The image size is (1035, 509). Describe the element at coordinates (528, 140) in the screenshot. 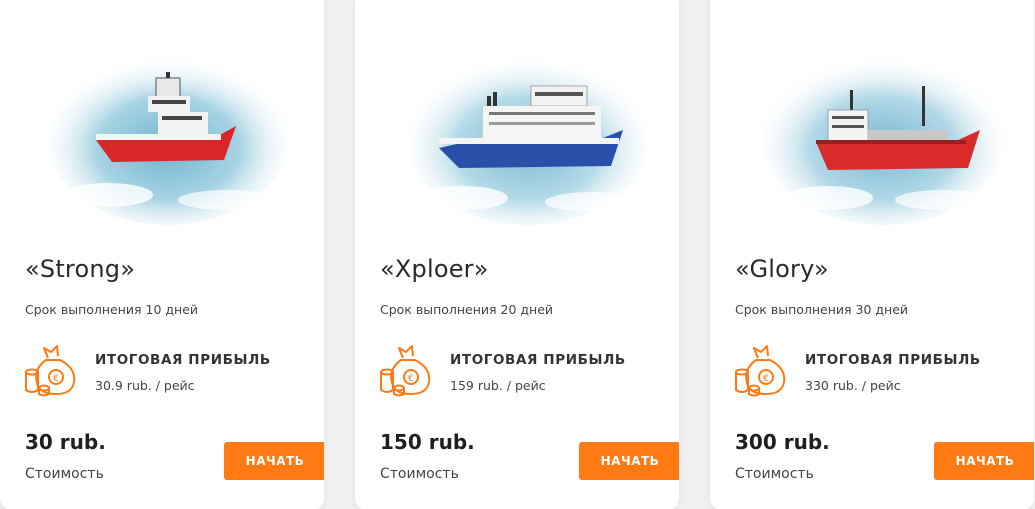

I see `ferry-icon` at that location.